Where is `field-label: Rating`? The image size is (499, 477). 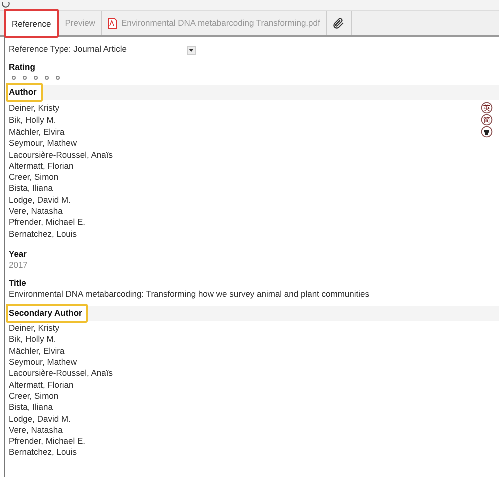 field-label: Rating is located at coordinates (22, 68).